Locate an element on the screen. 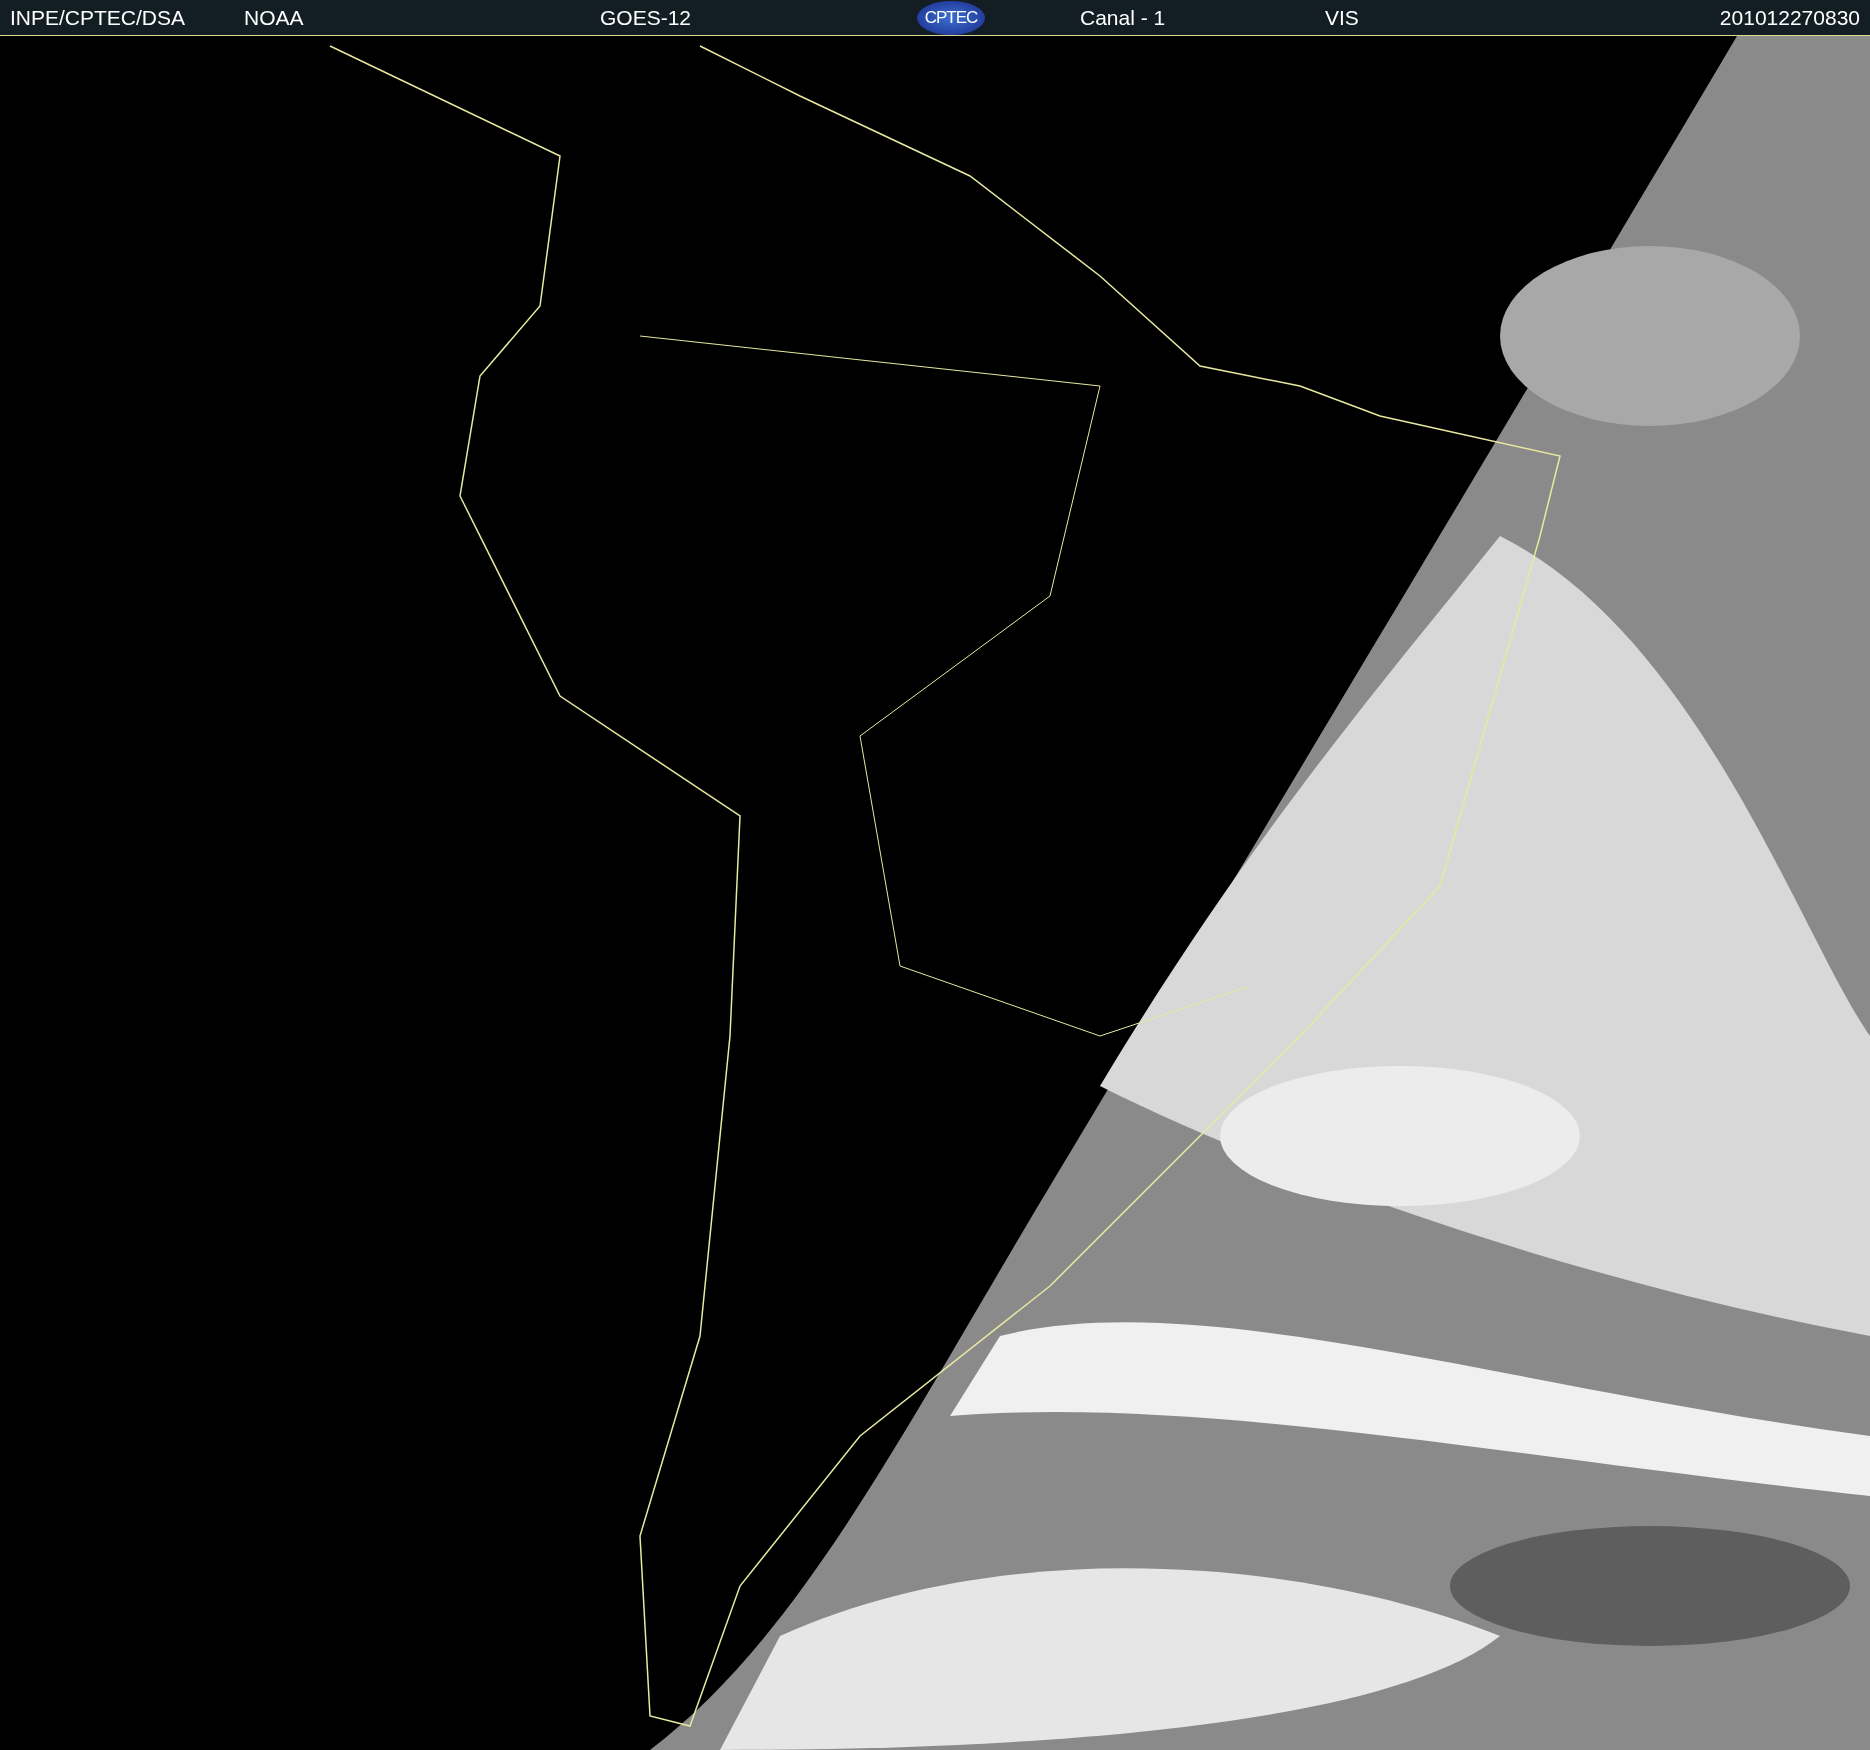 This screenshot has height=1750, width=1870. timestamp-label: 201012270830 is located at coordinates (1789, 17).